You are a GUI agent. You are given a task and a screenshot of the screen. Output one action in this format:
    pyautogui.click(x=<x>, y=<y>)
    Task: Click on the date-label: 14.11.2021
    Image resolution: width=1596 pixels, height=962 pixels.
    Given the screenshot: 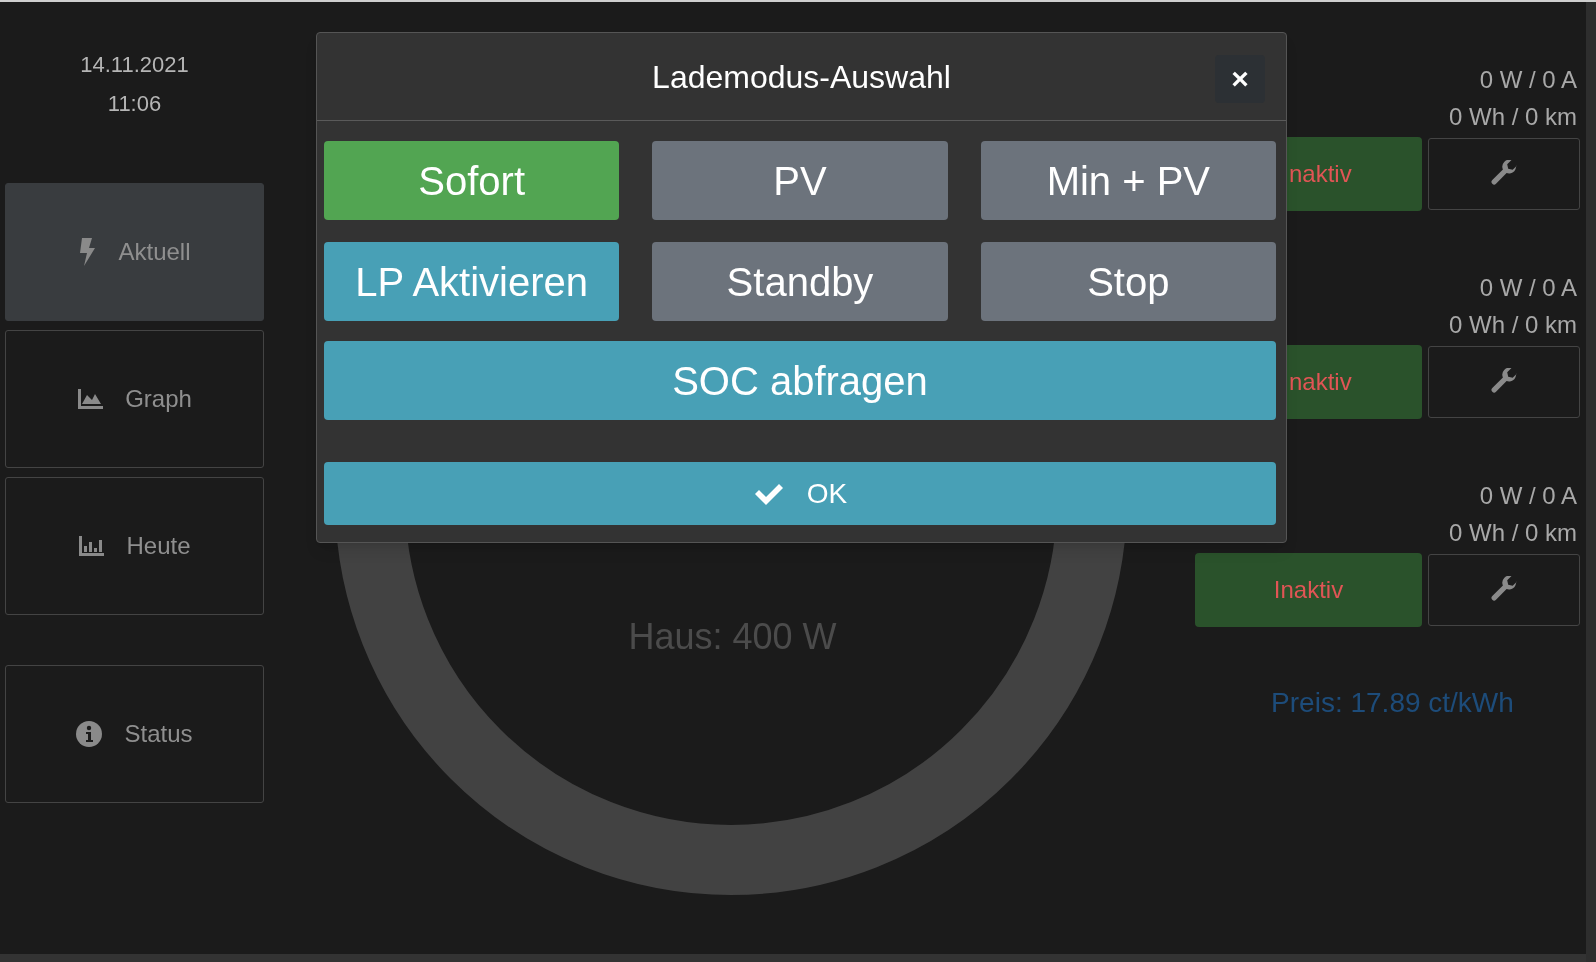 What is the action you would take?
    pyautogui.click(x=134, y=65)
    